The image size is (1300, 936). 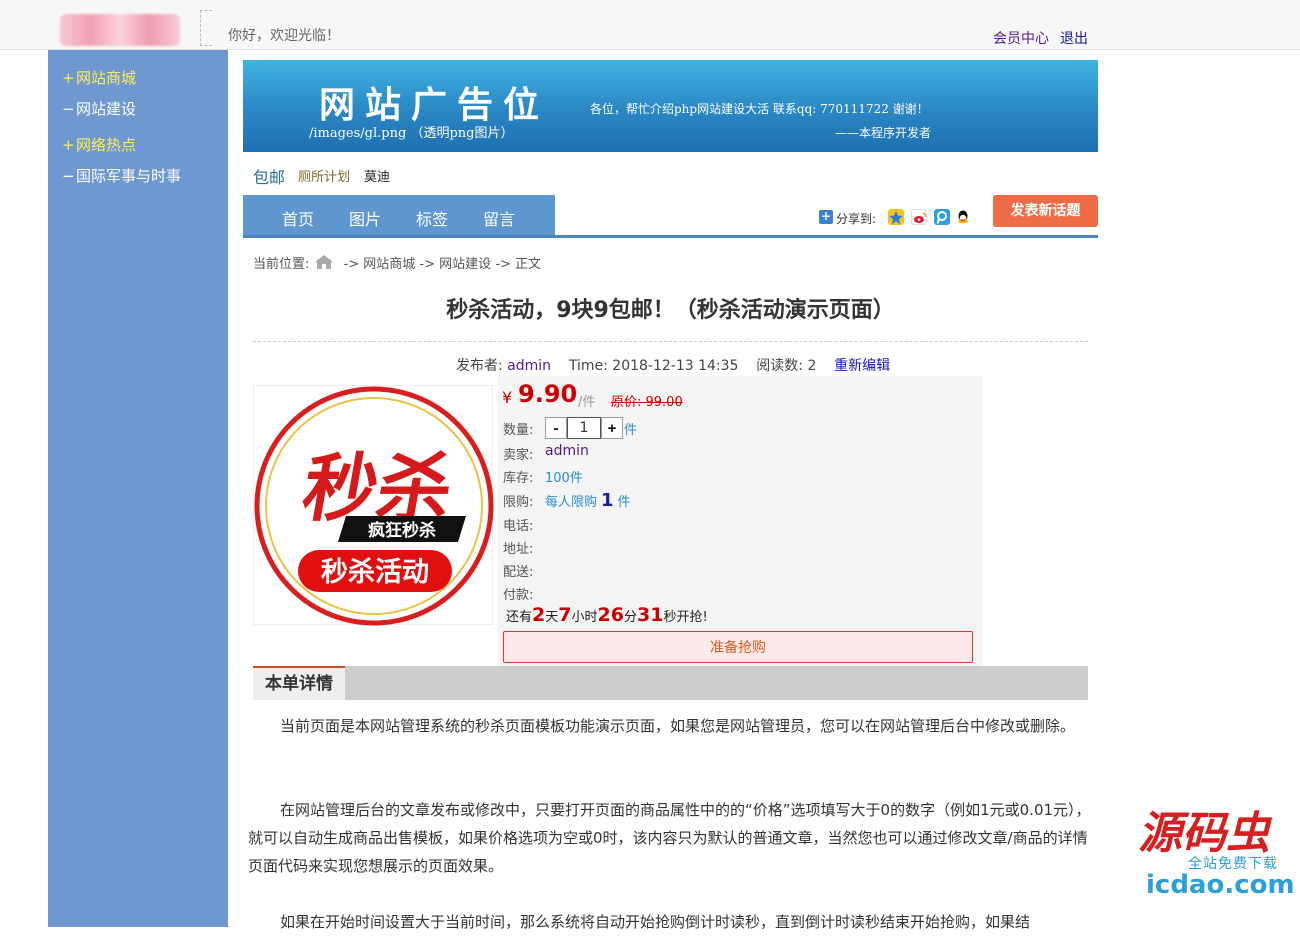 I want to click on sidebar-item-label: 网站商城, so click(x=106, y=78).